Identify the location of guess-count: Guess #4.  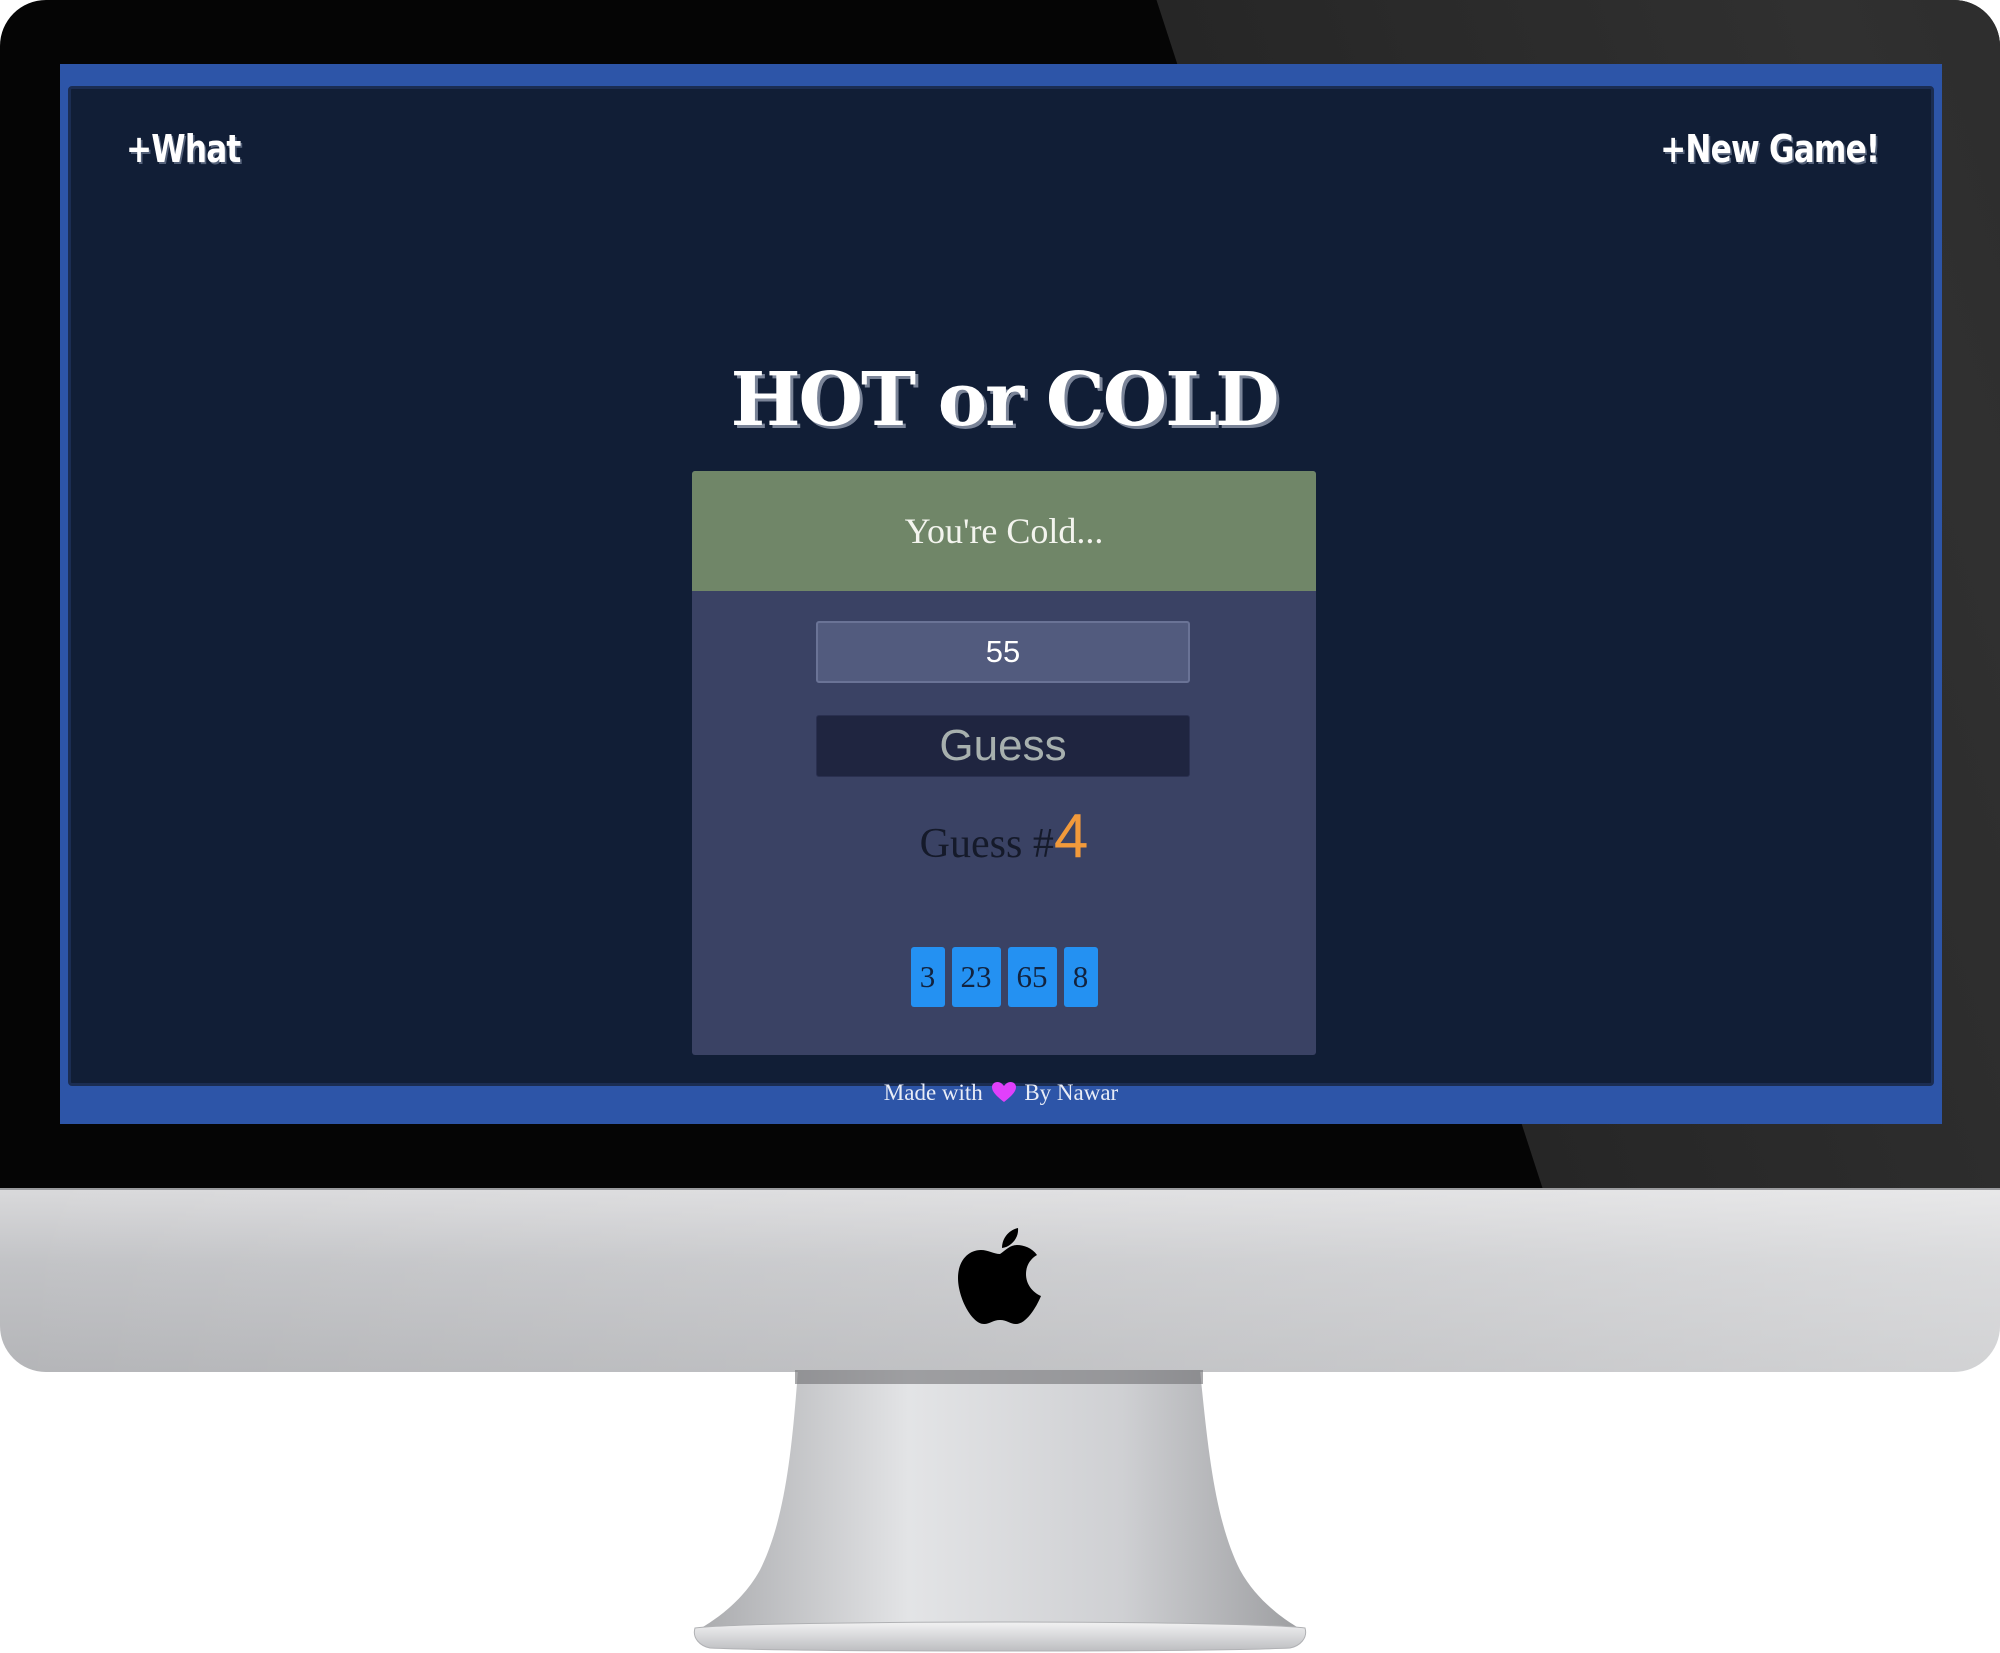
(1004, 836).